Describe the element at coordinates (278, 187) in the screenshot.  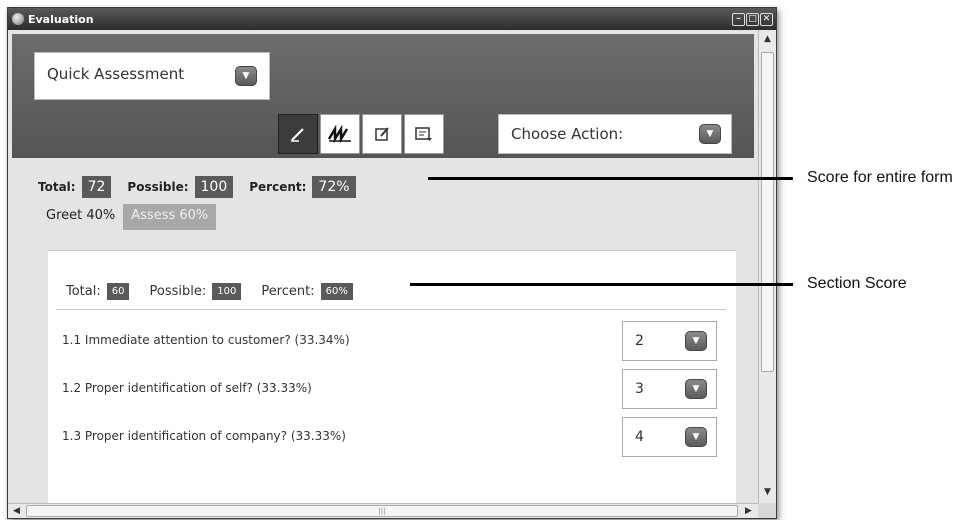
I see `form-percent-label: Percent:` at that location.